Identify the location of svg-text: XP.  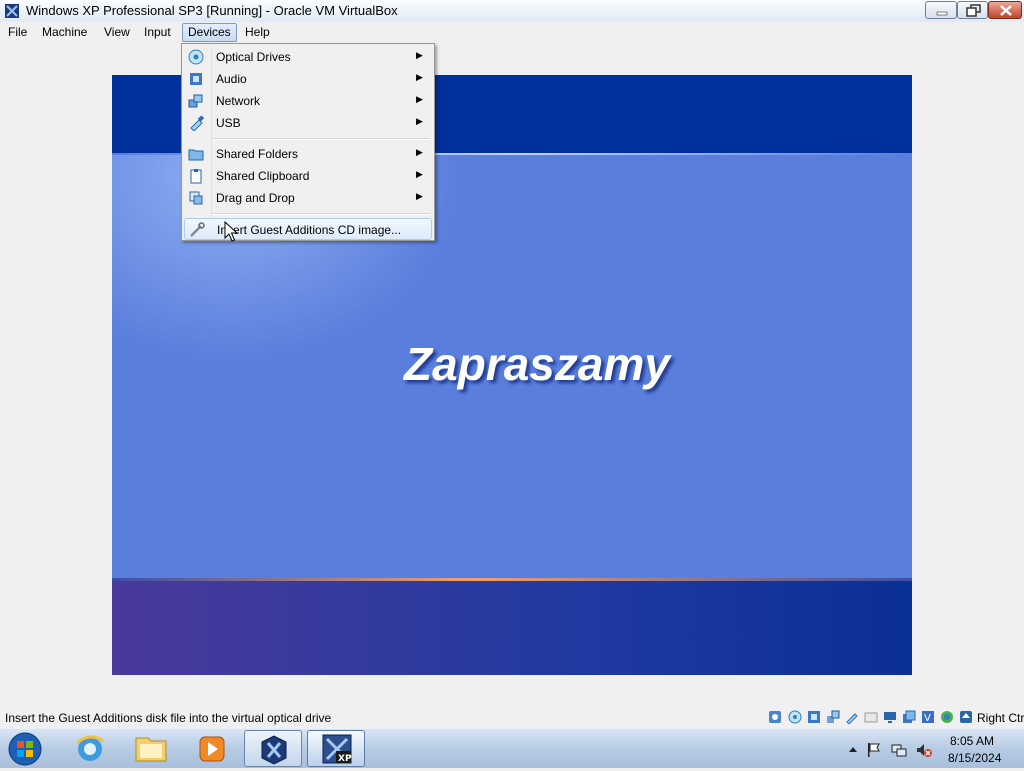
(345, 759).